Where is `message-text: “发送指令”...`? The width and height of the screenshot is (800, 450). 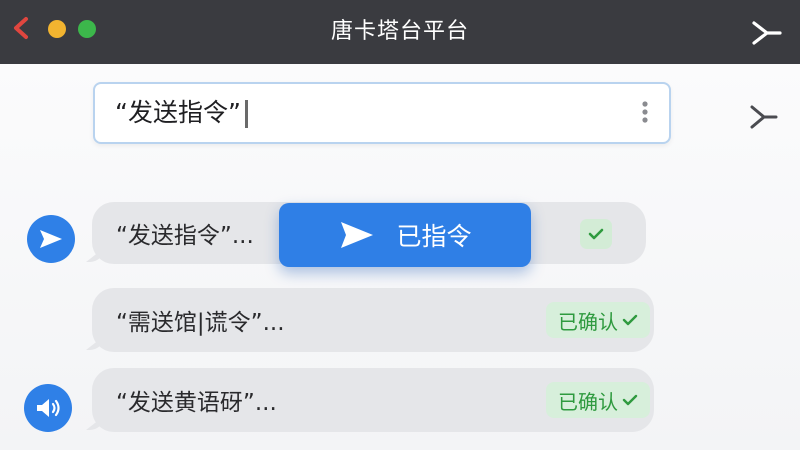
message-text: “发送指令”... is located at coordinates (185, 236).